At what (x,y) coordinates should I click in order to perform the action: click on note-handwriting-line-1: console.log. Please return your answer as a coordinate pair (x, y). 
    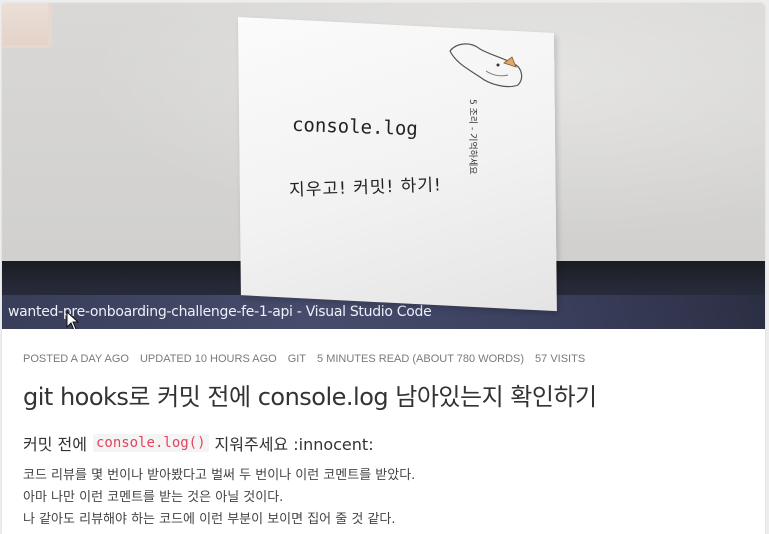
    Looking at the image, I should click on (355, 127).